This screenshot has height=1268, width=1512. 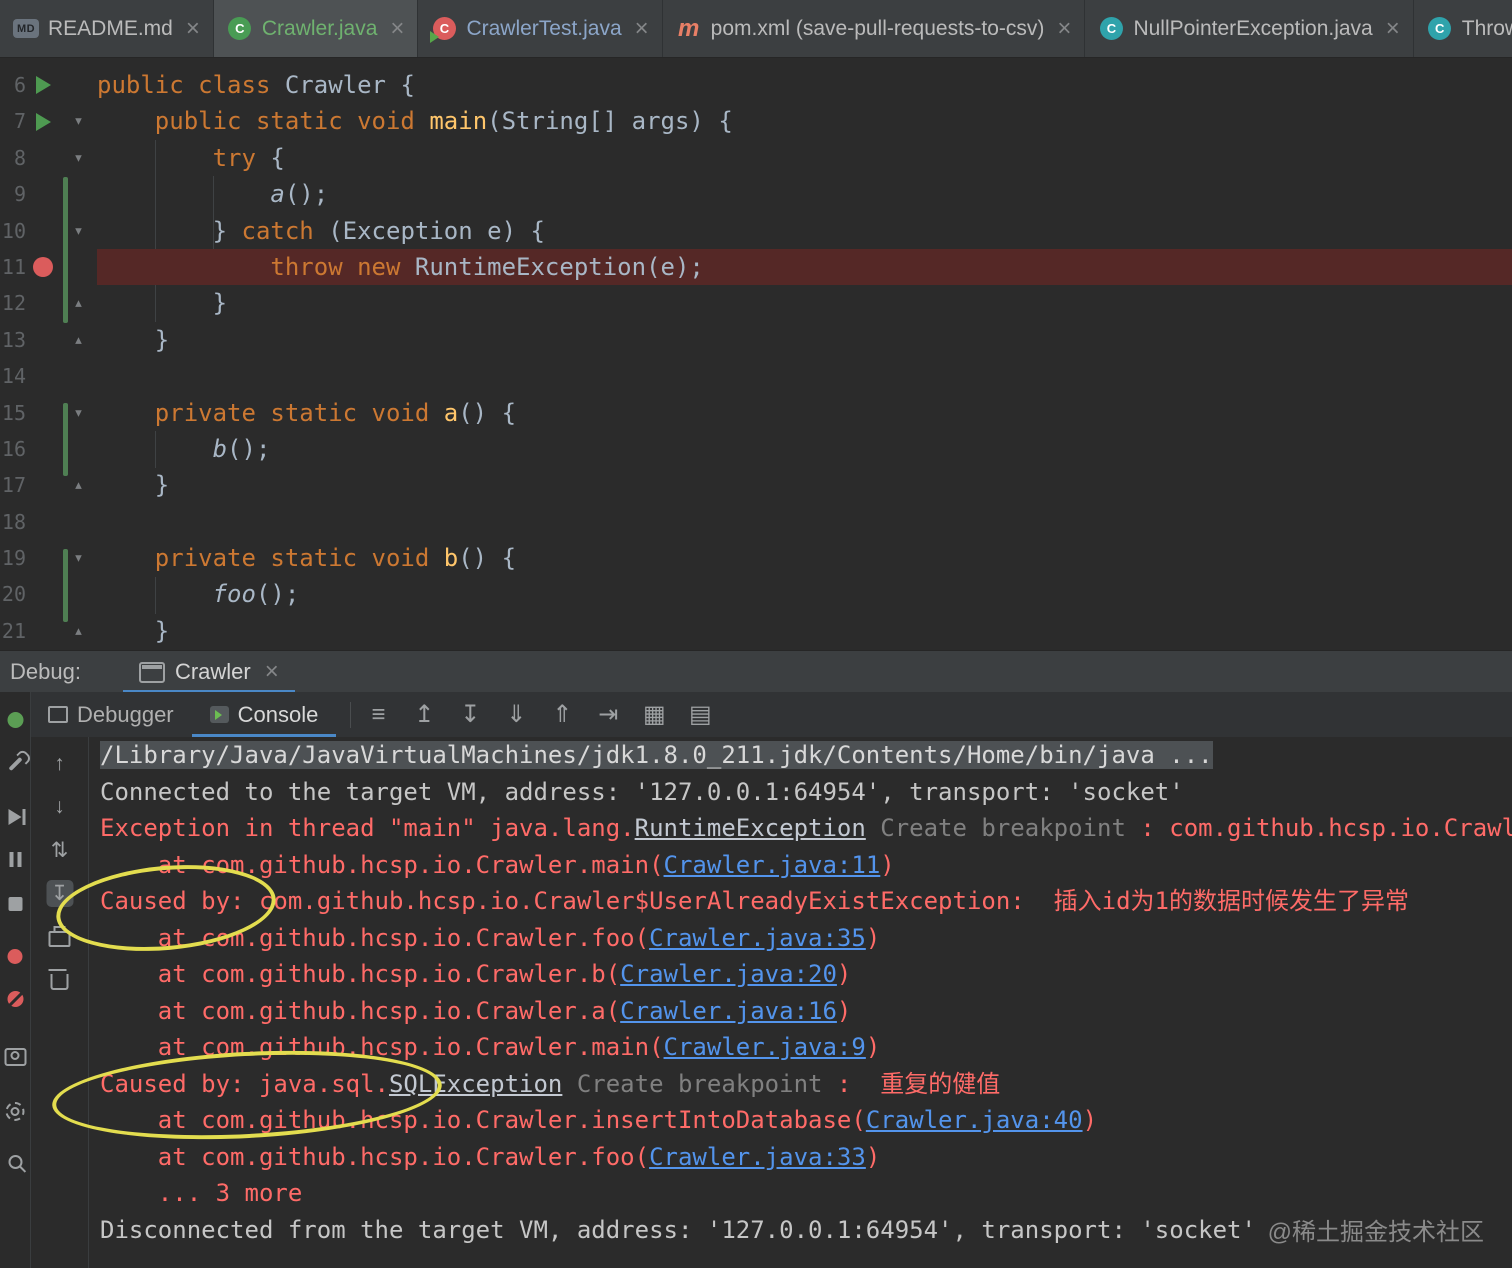 I want to click on scroll-up-icon: ↥, so click(x=424, y=714).